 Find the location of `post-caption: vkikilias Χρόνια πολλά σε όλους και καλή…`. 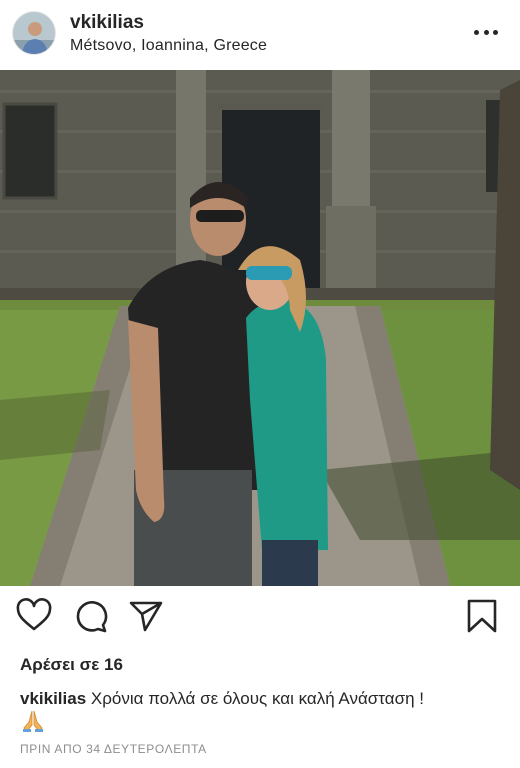

post-caption: vkikilias Χρόνια πολλά σε όλους και καλή… is located at coordinates (260, 699).